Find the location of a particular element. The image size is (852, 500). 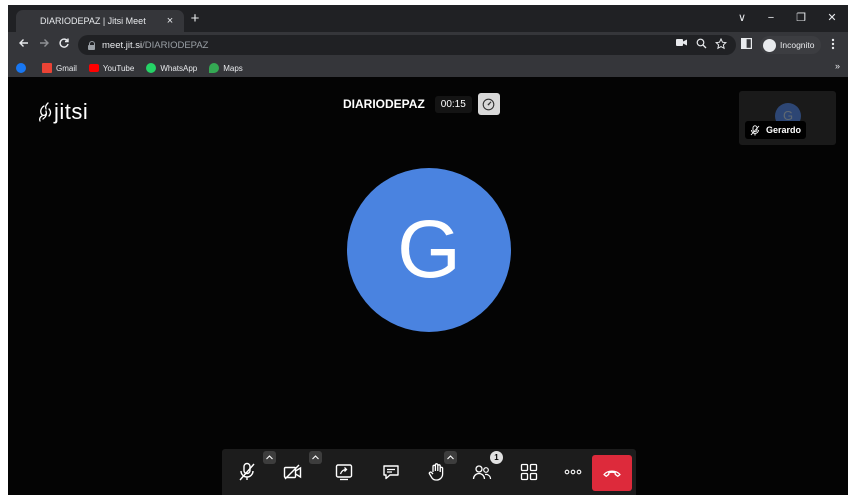

restore-button: ❐ is located at coordinates (801, 18).